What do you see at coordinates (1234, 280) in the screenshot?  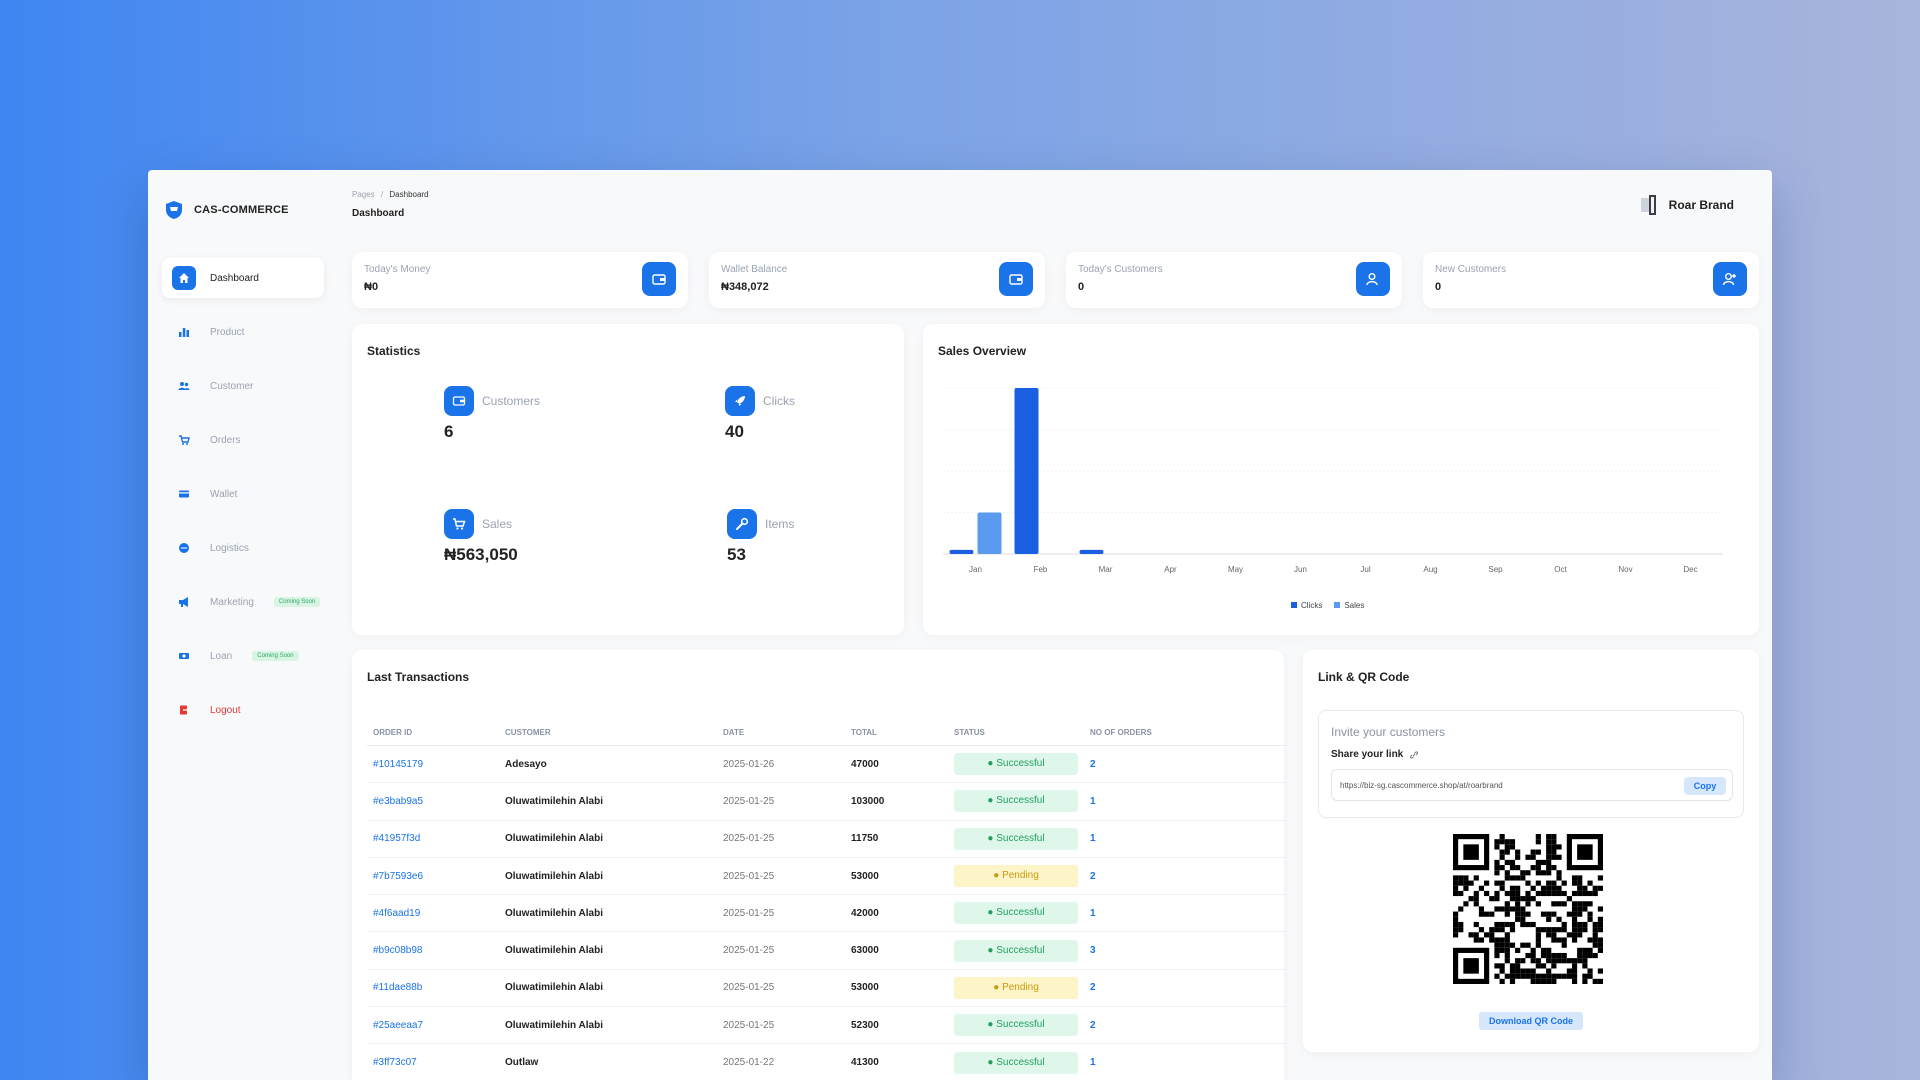 I see `stat-card-todays-customers: Today's Customers 0` at bounding box center [1234, 280].